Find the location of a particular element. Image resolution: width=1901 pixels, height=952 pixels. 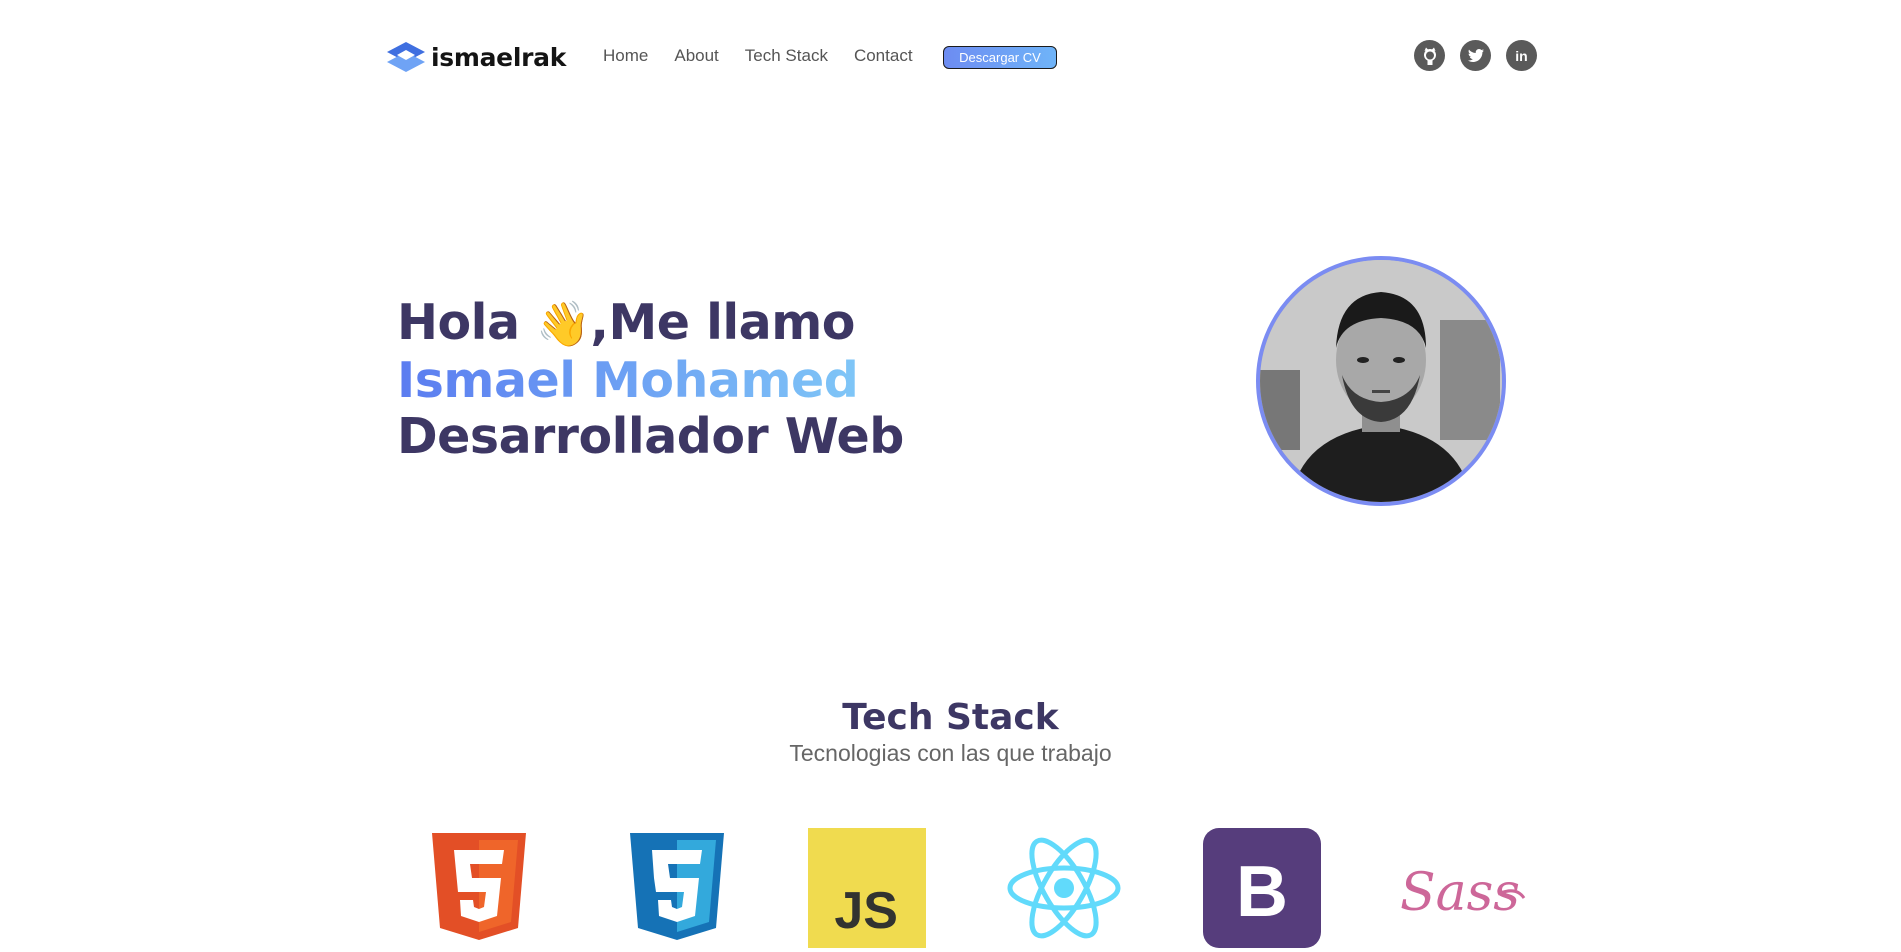

logo-icon is located at coordinates (406, 57).